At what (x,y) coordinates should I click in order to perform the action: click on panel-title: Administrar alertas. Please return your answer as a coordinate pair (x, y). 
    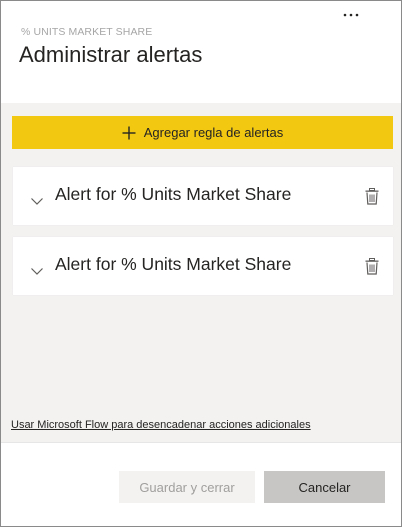
    Looking at the image, I should click on (111, 54).